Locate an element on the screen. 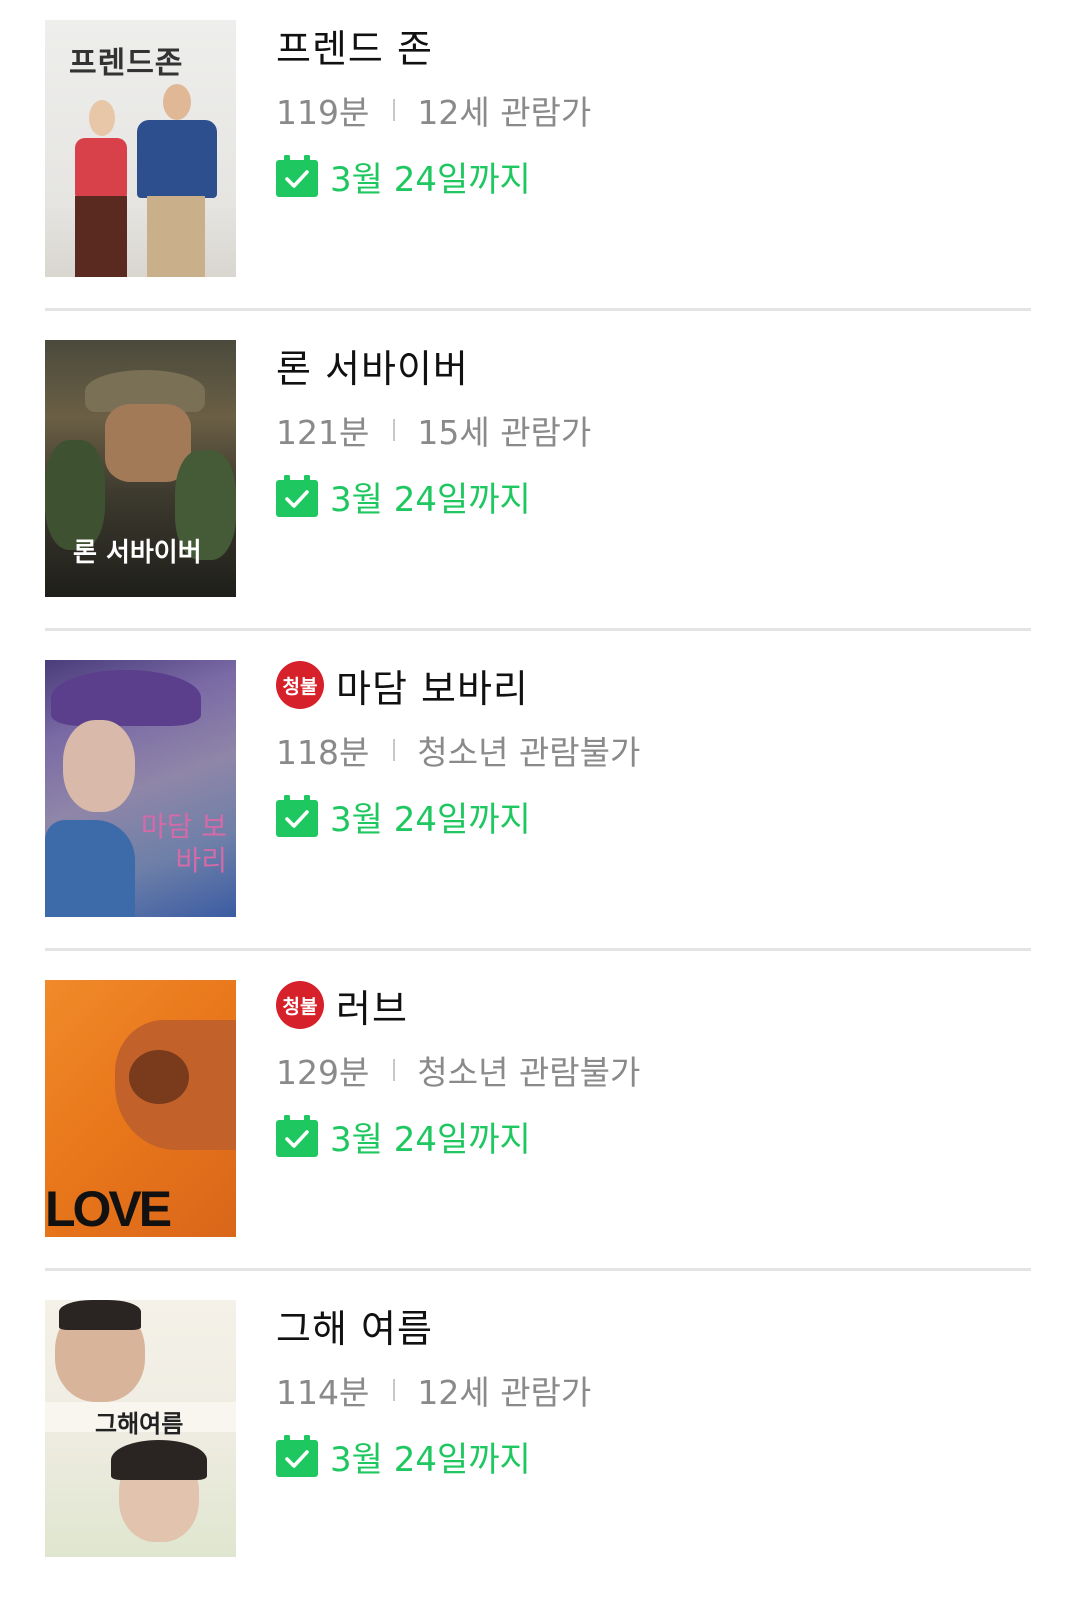 The height and width of the screenshot is (1620, 1080). movie-info: 프렌드 존 119분 12세 관람가 3월 24일까지 is located at coordinates (433, 109).